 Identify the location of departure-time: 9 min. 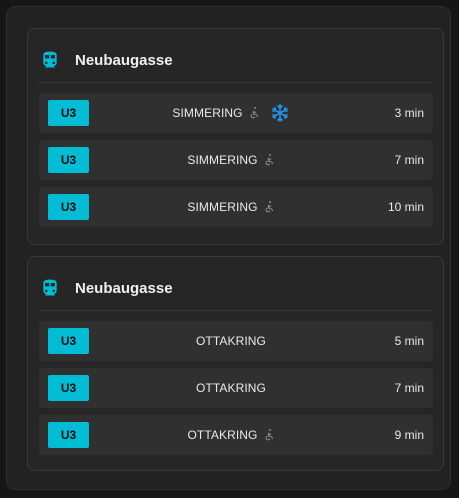
(409, 435).